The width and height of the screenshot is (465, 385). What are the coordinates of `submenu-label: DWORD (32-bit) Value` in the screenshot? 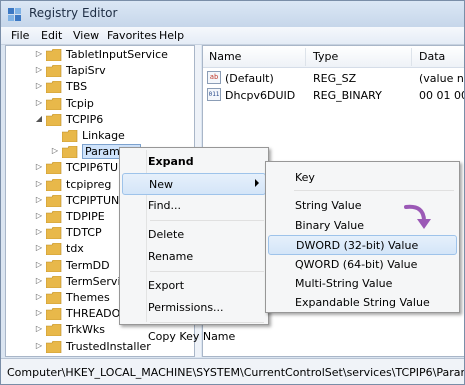 It's located at (357, 246).